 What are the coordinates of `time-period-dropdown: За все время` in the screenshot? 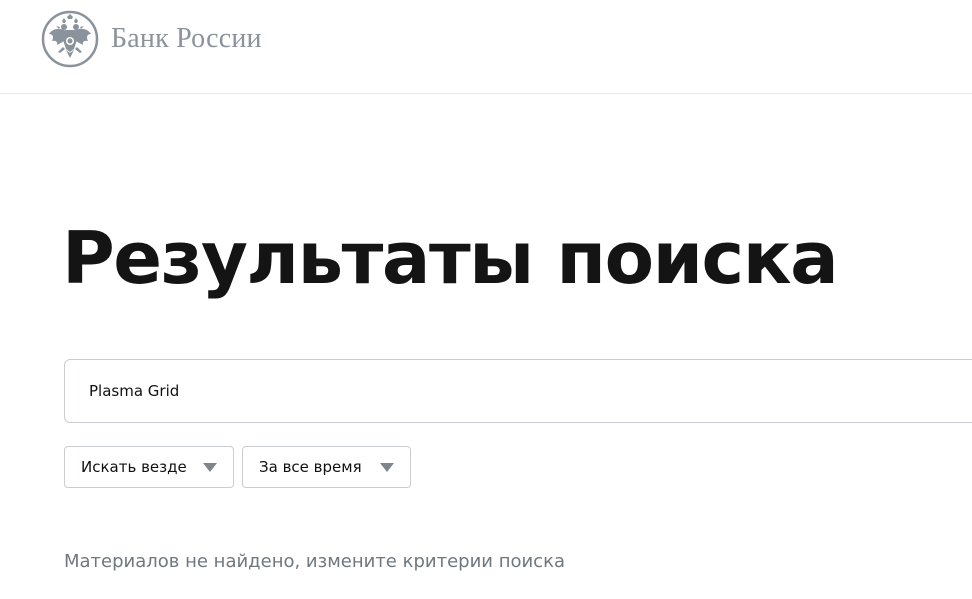 It's located at (326, 467).